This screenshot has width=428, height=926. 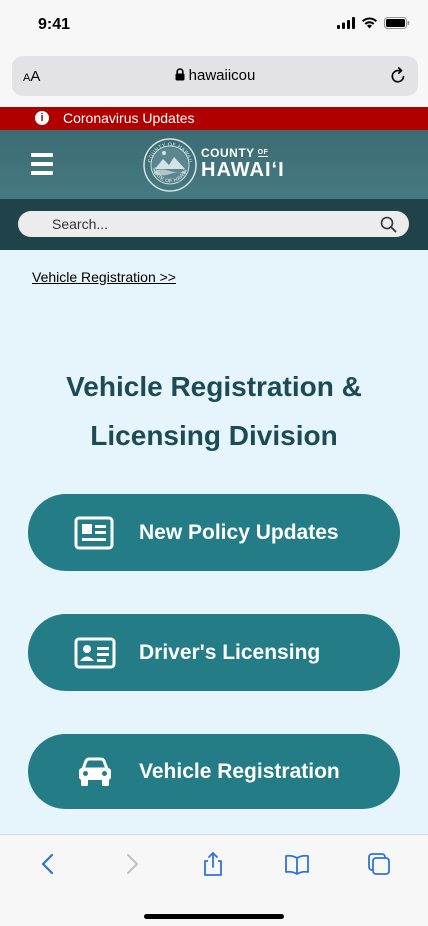 What do you see at coordinates (95, 652) in the screenshot?
I see `drivers-license-icon` at bounding box center [95, 652].